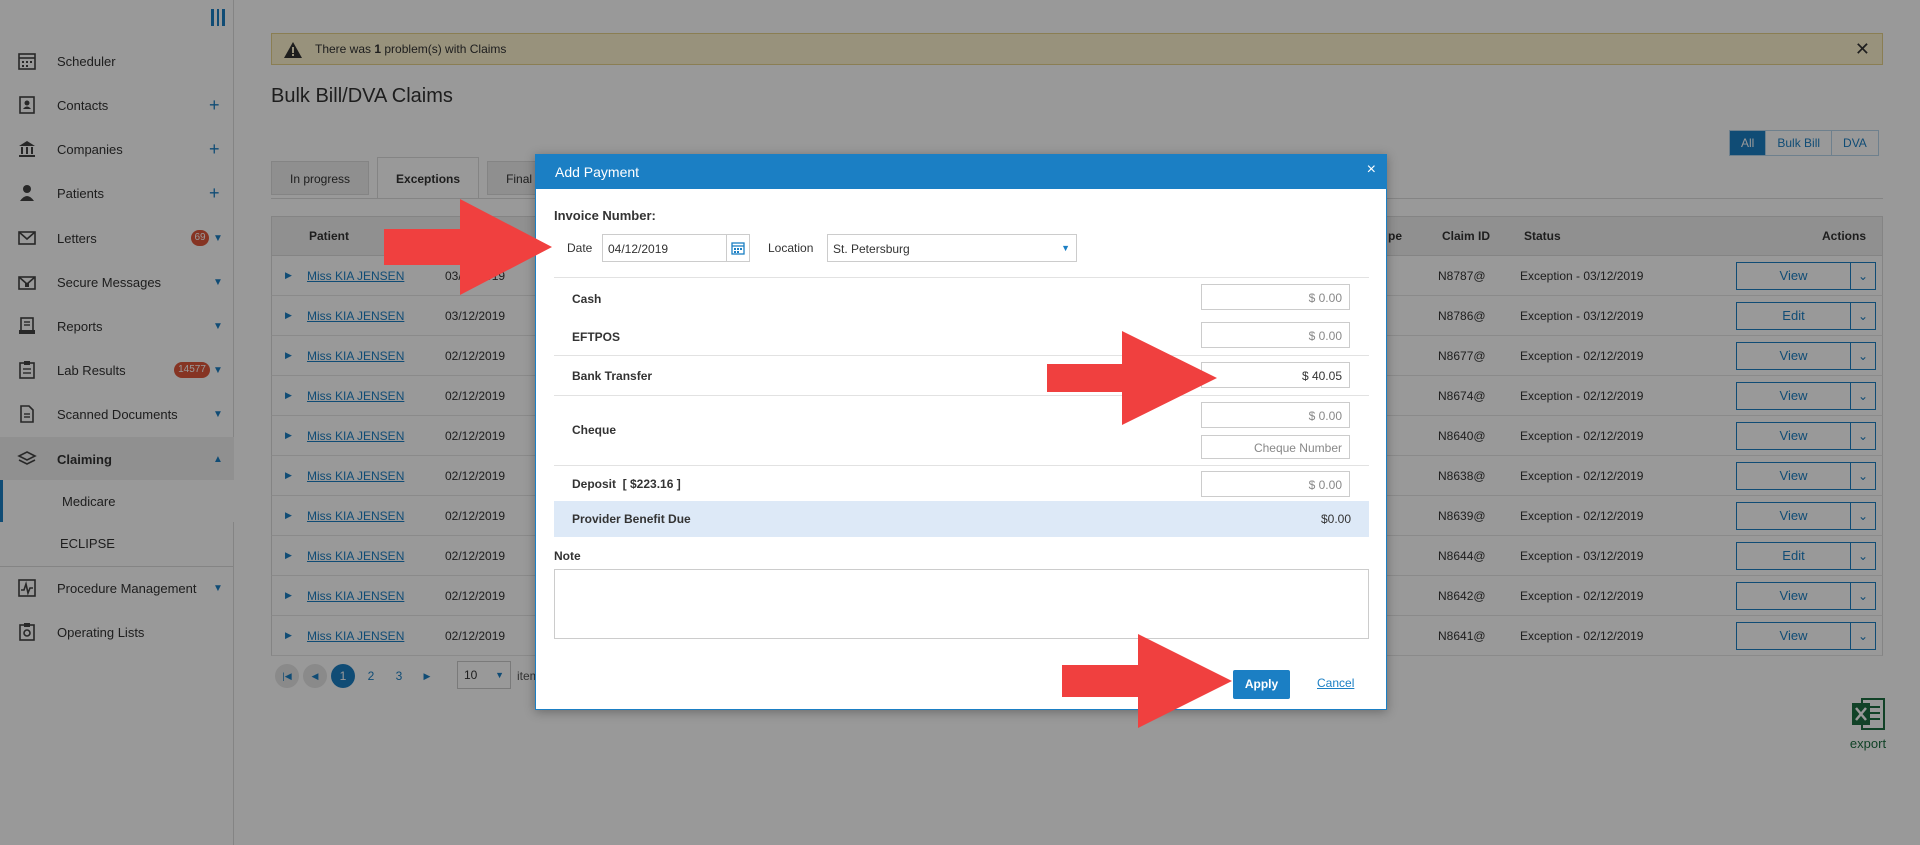  Describe the element at coordinates (1335, 519) in the screenshot. I see `provider-benefit-value: $0.00` at that location.